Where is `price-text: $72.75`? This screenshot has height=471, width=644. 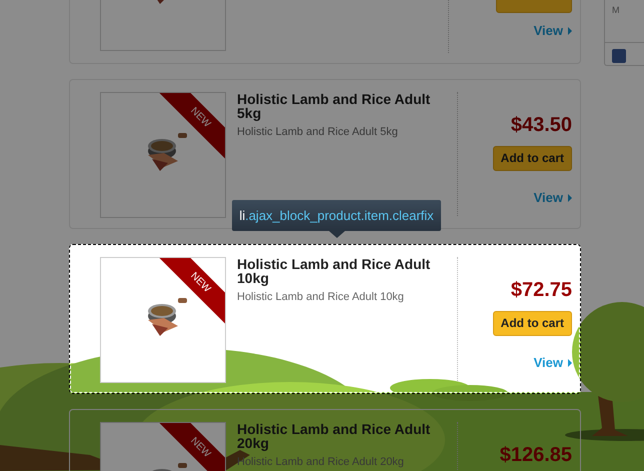
price-text: $72.75 is located at coordinates (541, 290).